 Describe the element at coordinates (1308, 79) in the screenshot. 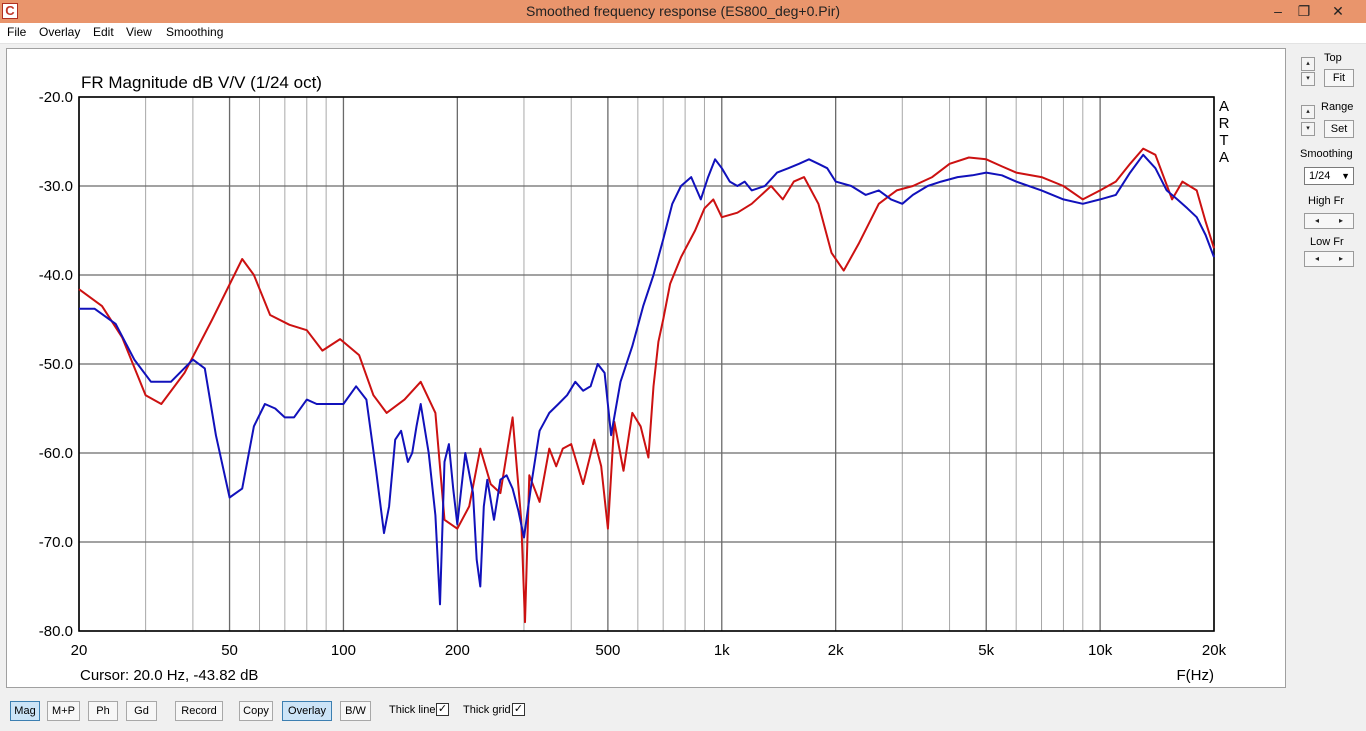

I see `top-down-spinner: ▾` at that location.